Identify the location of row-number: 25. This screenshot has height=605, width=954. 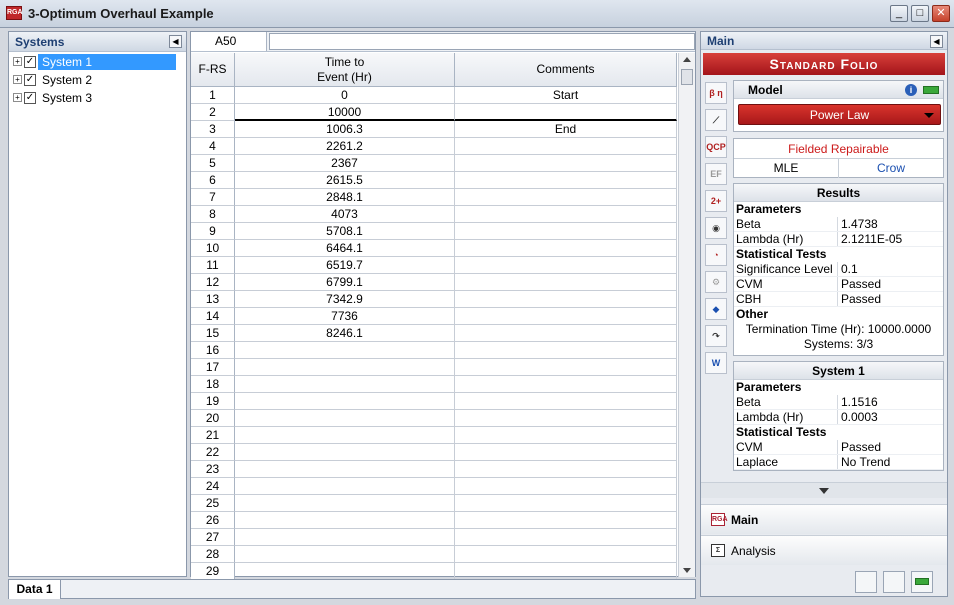
(213, 503).